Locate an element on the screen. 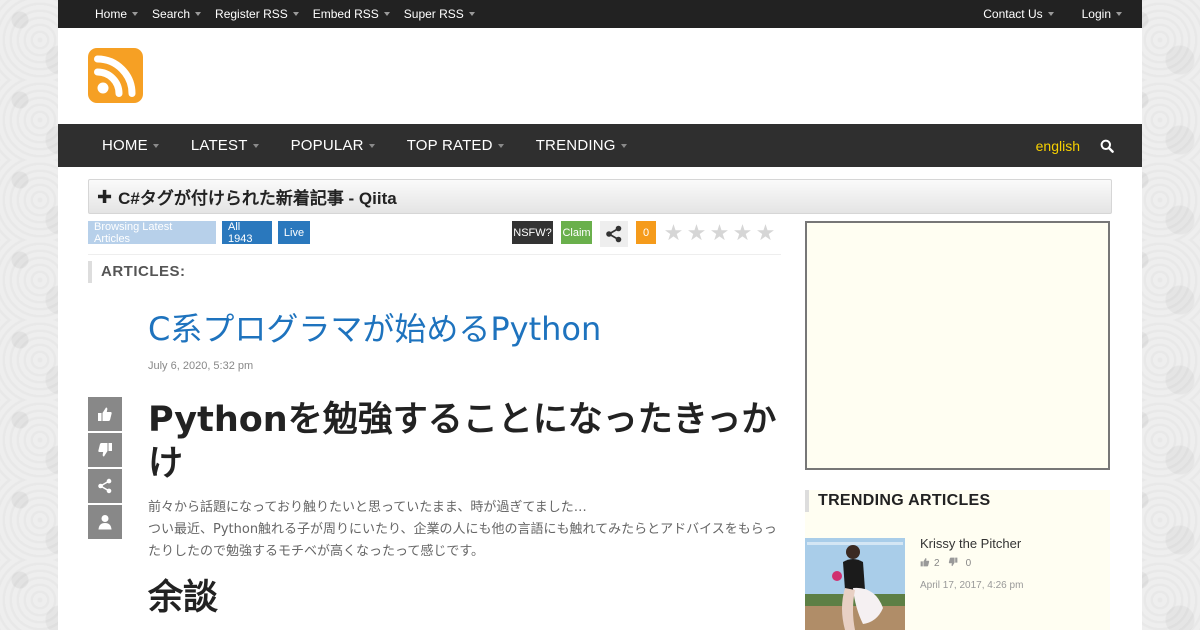  browsing-latest-badge: Browsing Latest Articles is located at coordinates (152, 233).